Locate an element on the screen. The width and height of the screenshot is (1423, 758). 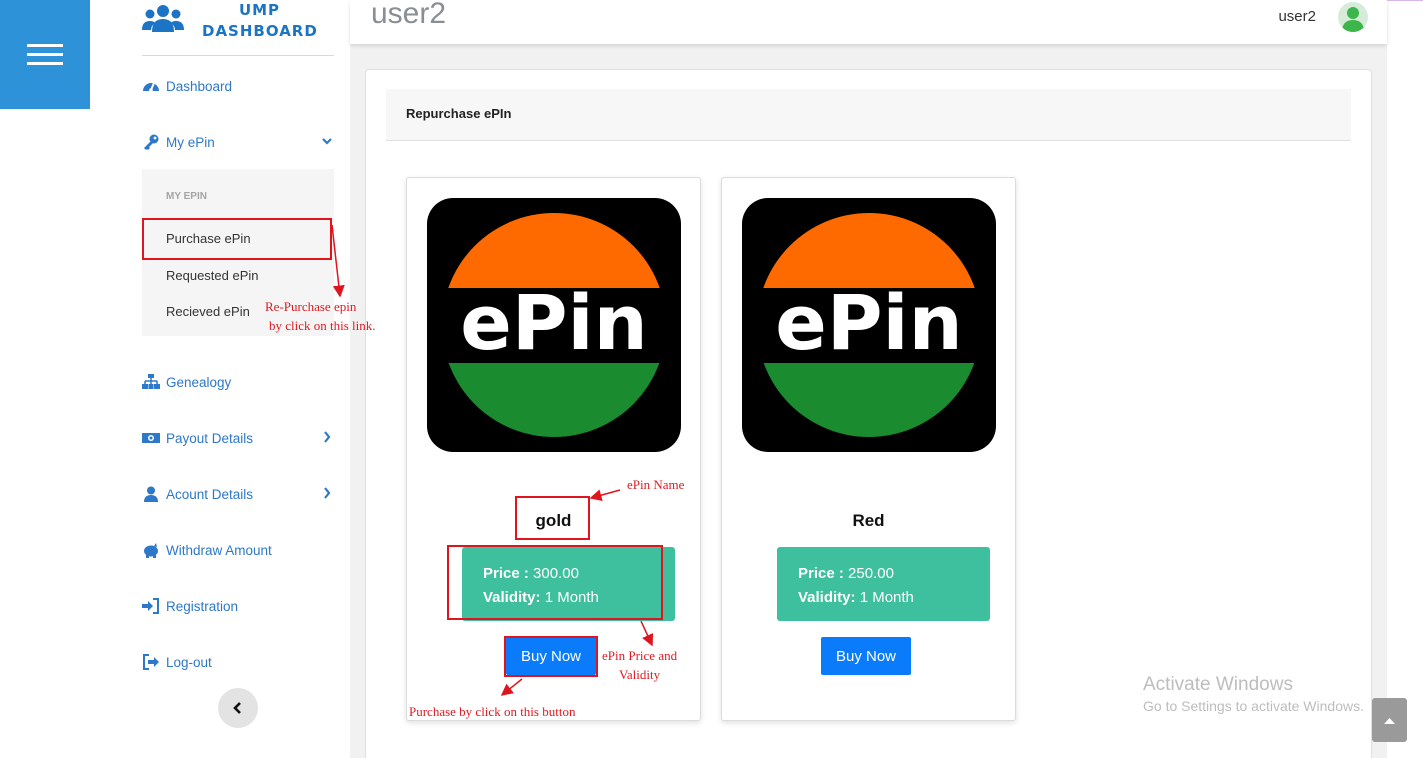
annotation-line: by click on this link. is located at coordinates (322, 325).